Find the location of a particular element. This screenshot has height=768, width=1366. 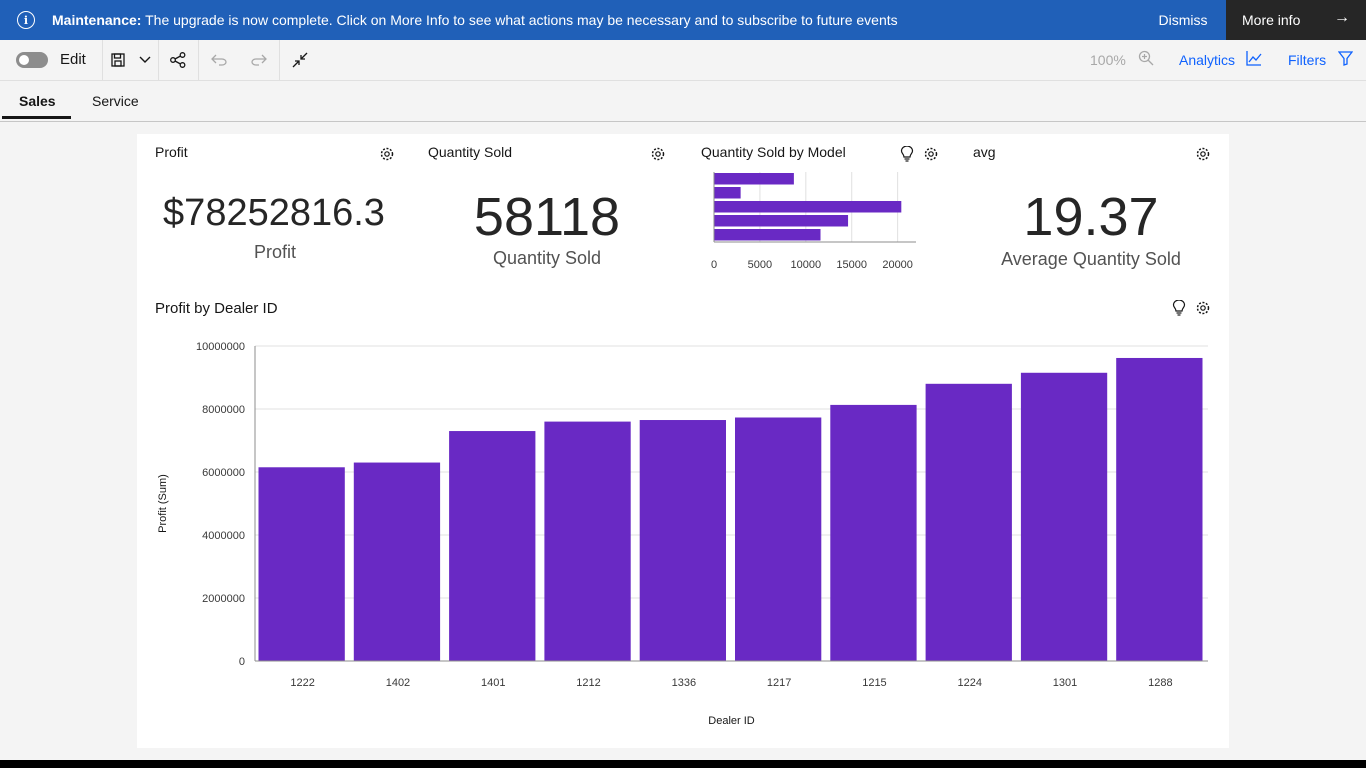

x-tick-label: 20000 is located at coordinates (897, 265).